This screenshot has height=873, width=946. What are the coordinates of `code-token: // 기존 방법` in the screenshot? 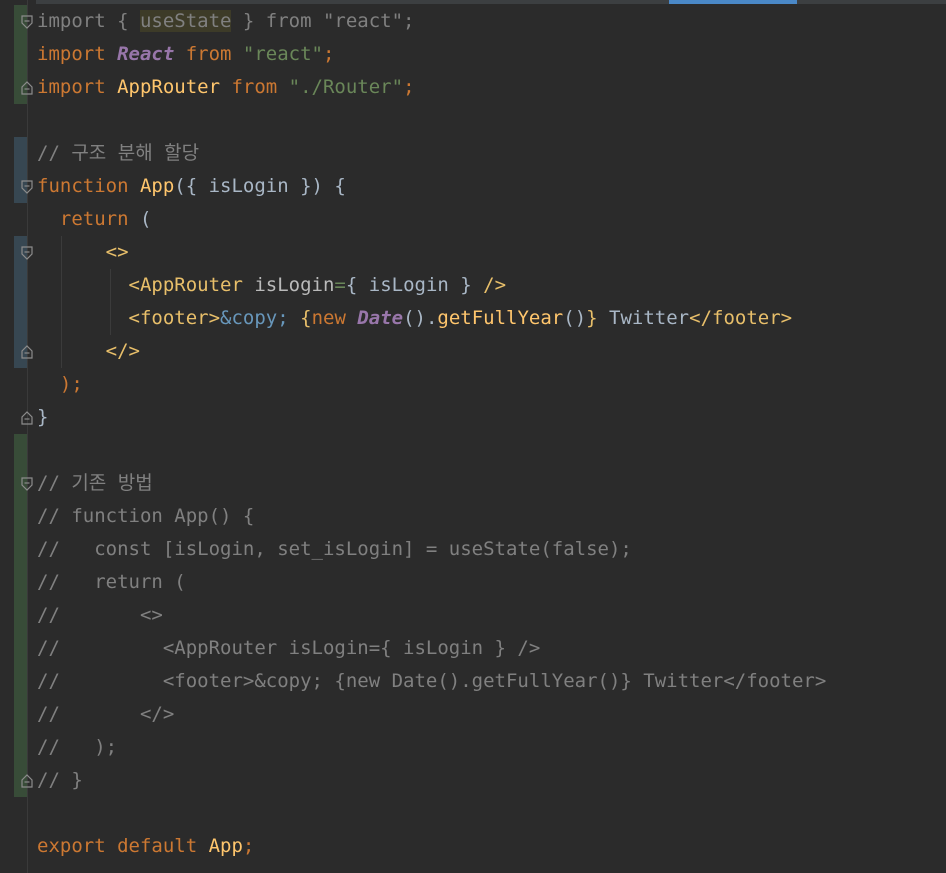 It's located at (95, 483).